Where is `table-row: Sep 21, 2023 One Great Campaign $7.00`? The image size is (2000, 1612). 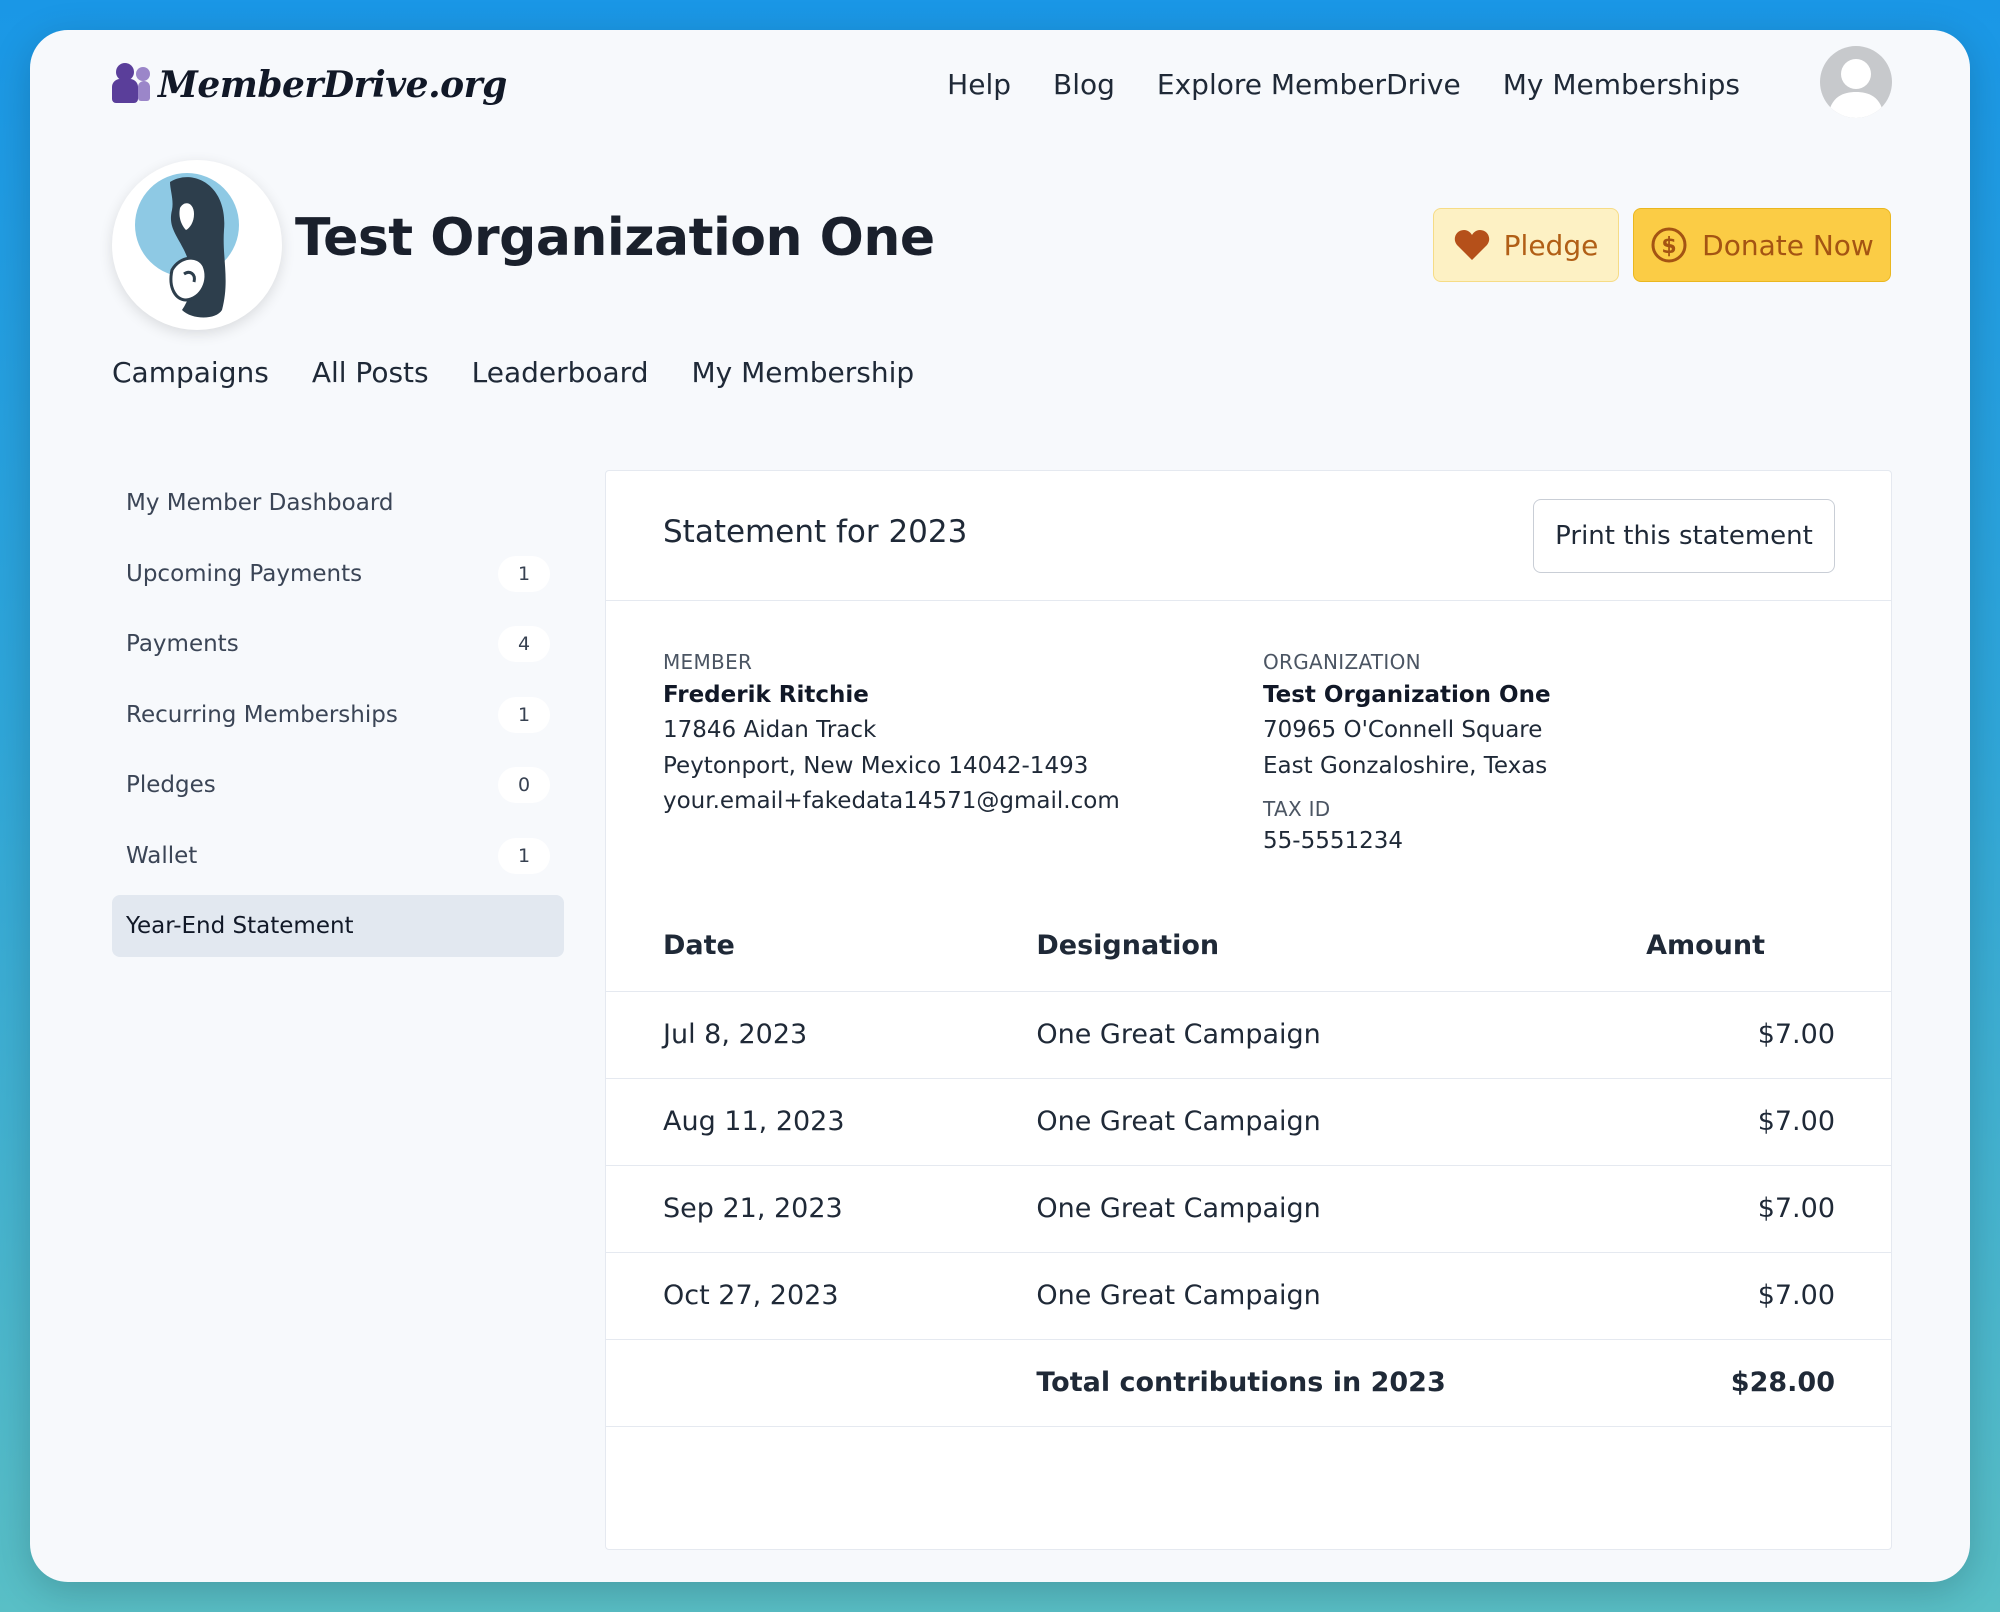
table-row: Sep 21, 2023 One Great Campaign $7.00 is located at coordinates (1248, 1209).